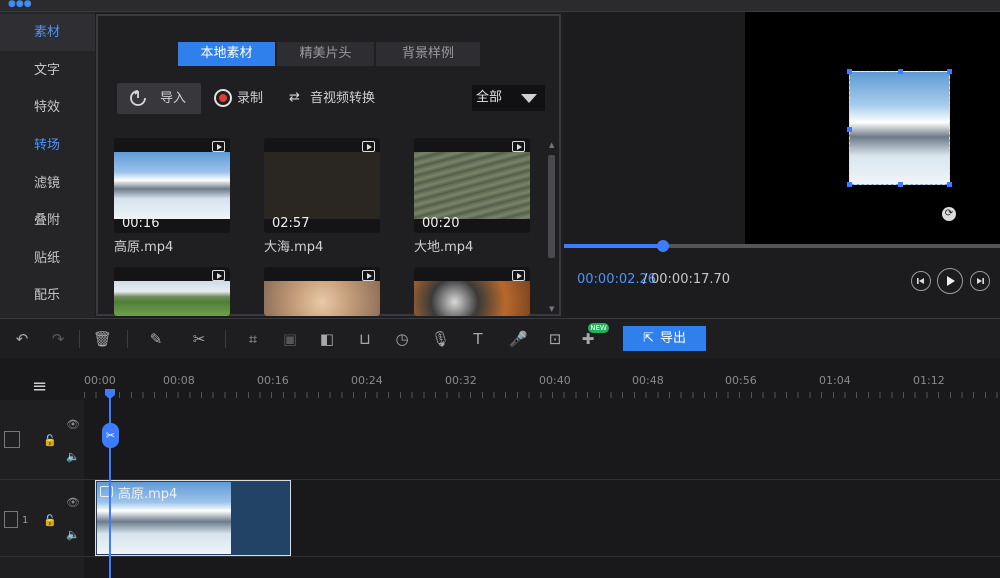 The height and width of the screenshot is (578, 1000). What do you see at coordinates (472, 185) in the screenshot?
I see `media-item-dadi: 00:20` at bounding box center [472, 185].